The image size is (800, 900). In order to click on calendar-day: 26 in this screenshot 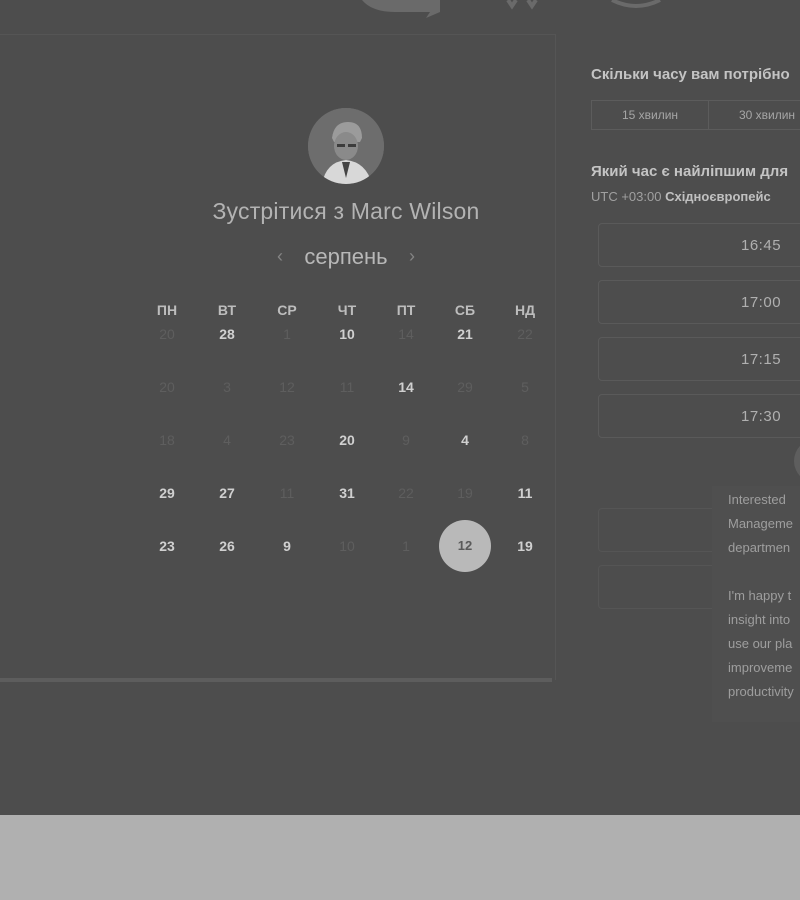, I will do `click(227, 546)`.